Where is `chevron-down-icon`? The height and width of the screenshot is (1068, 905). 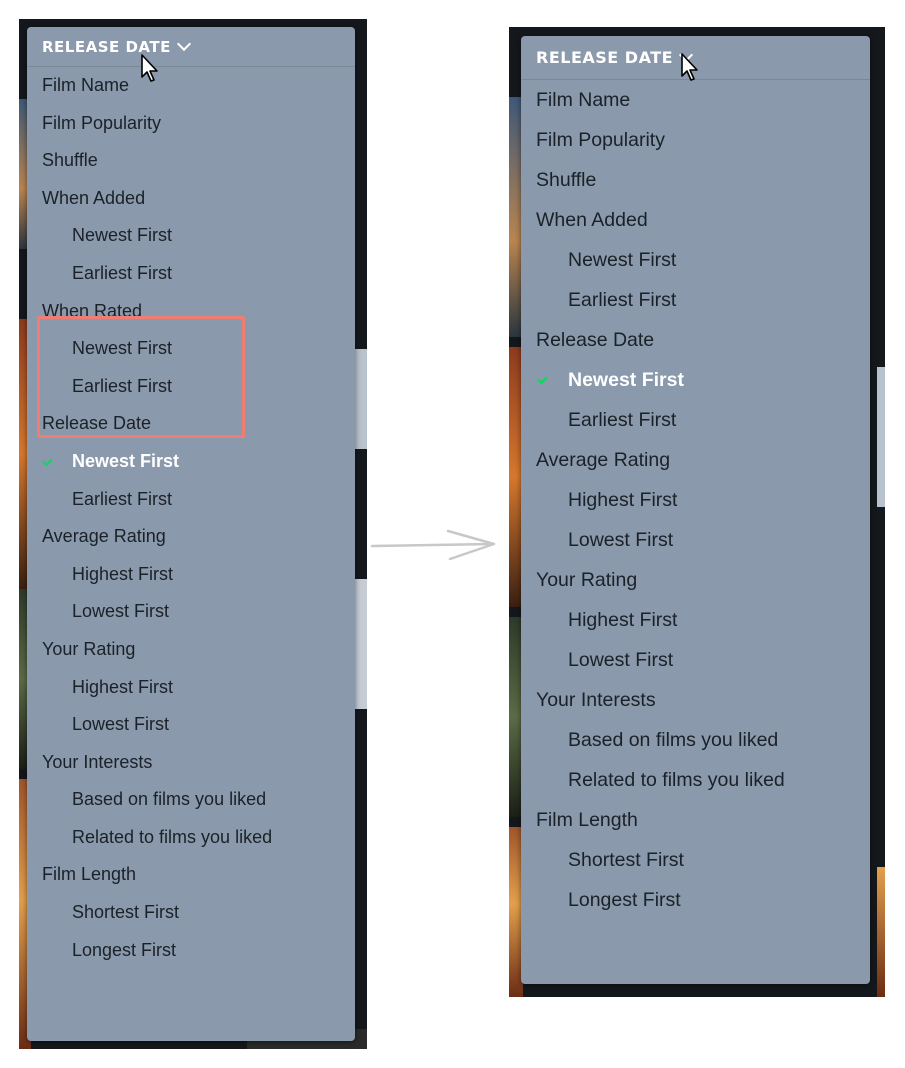
chevron-down-icon is located at coordinates (183, 44).